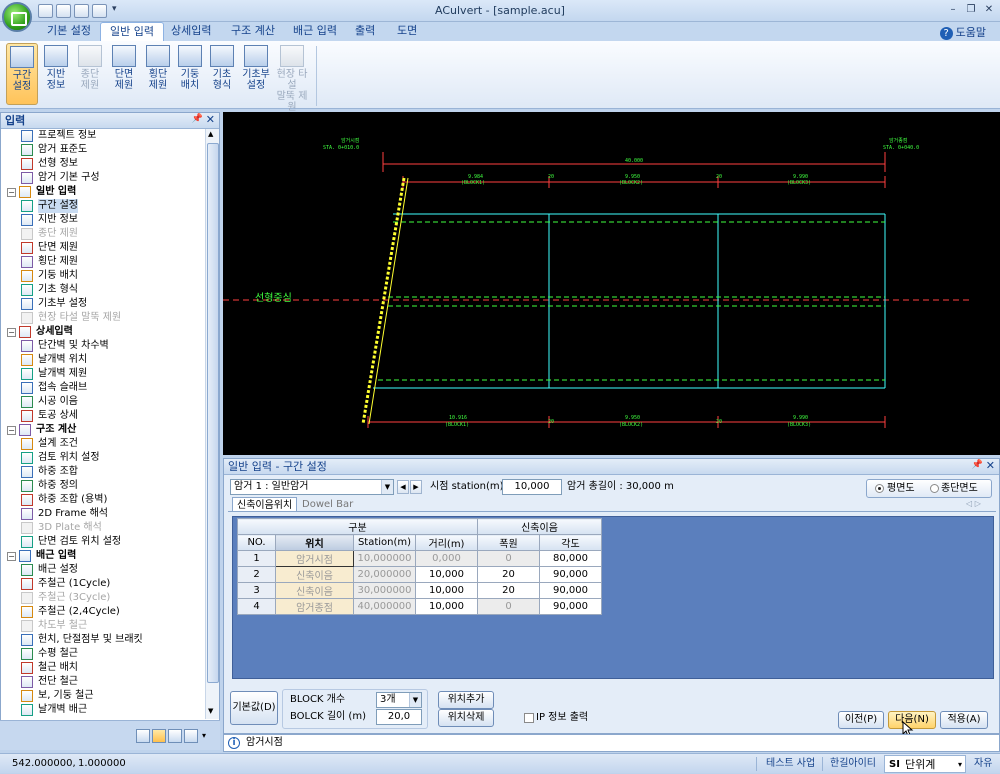 Image resolution: width=1000 pixels, height=774 pixels. I want to click on tree-item: 구간 설정, so click(111, 206).